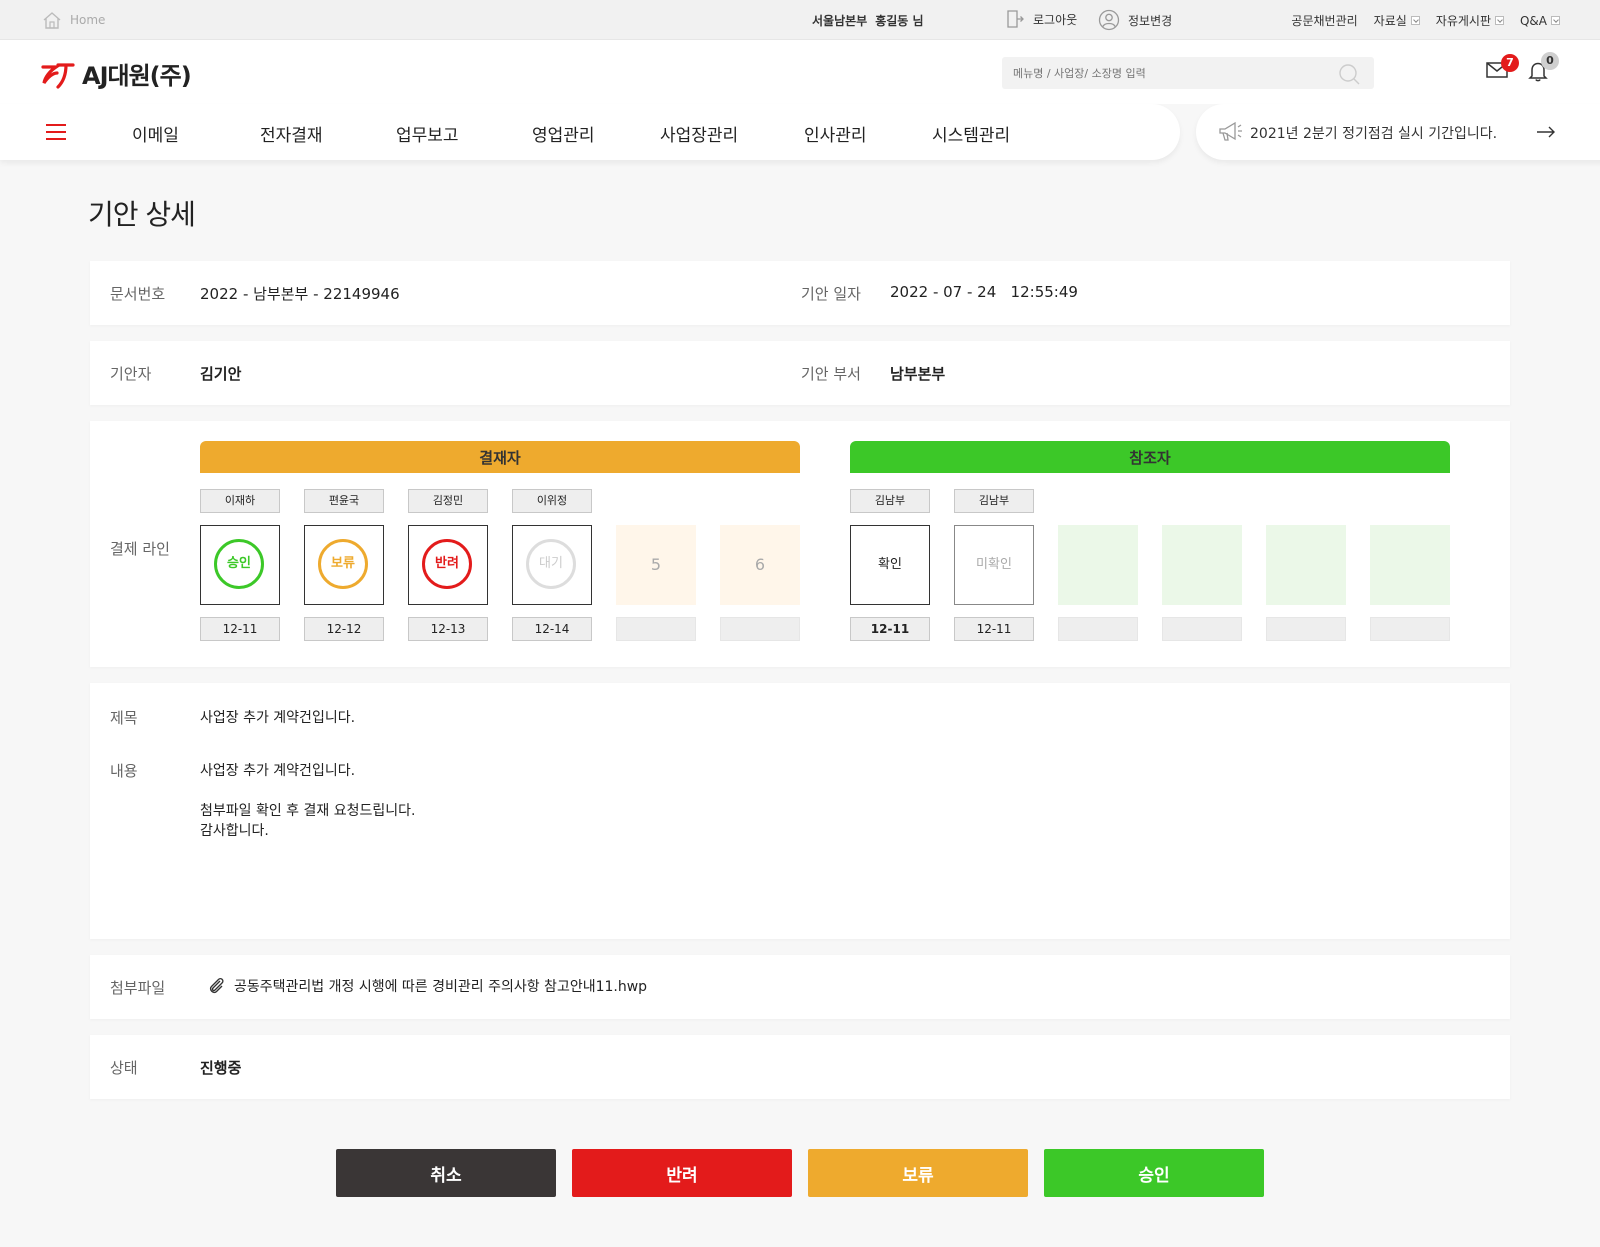 This screenshot has height=1247, width=1600. I want to click on menu-free-board: 자유게시판, so click(1470, 20).